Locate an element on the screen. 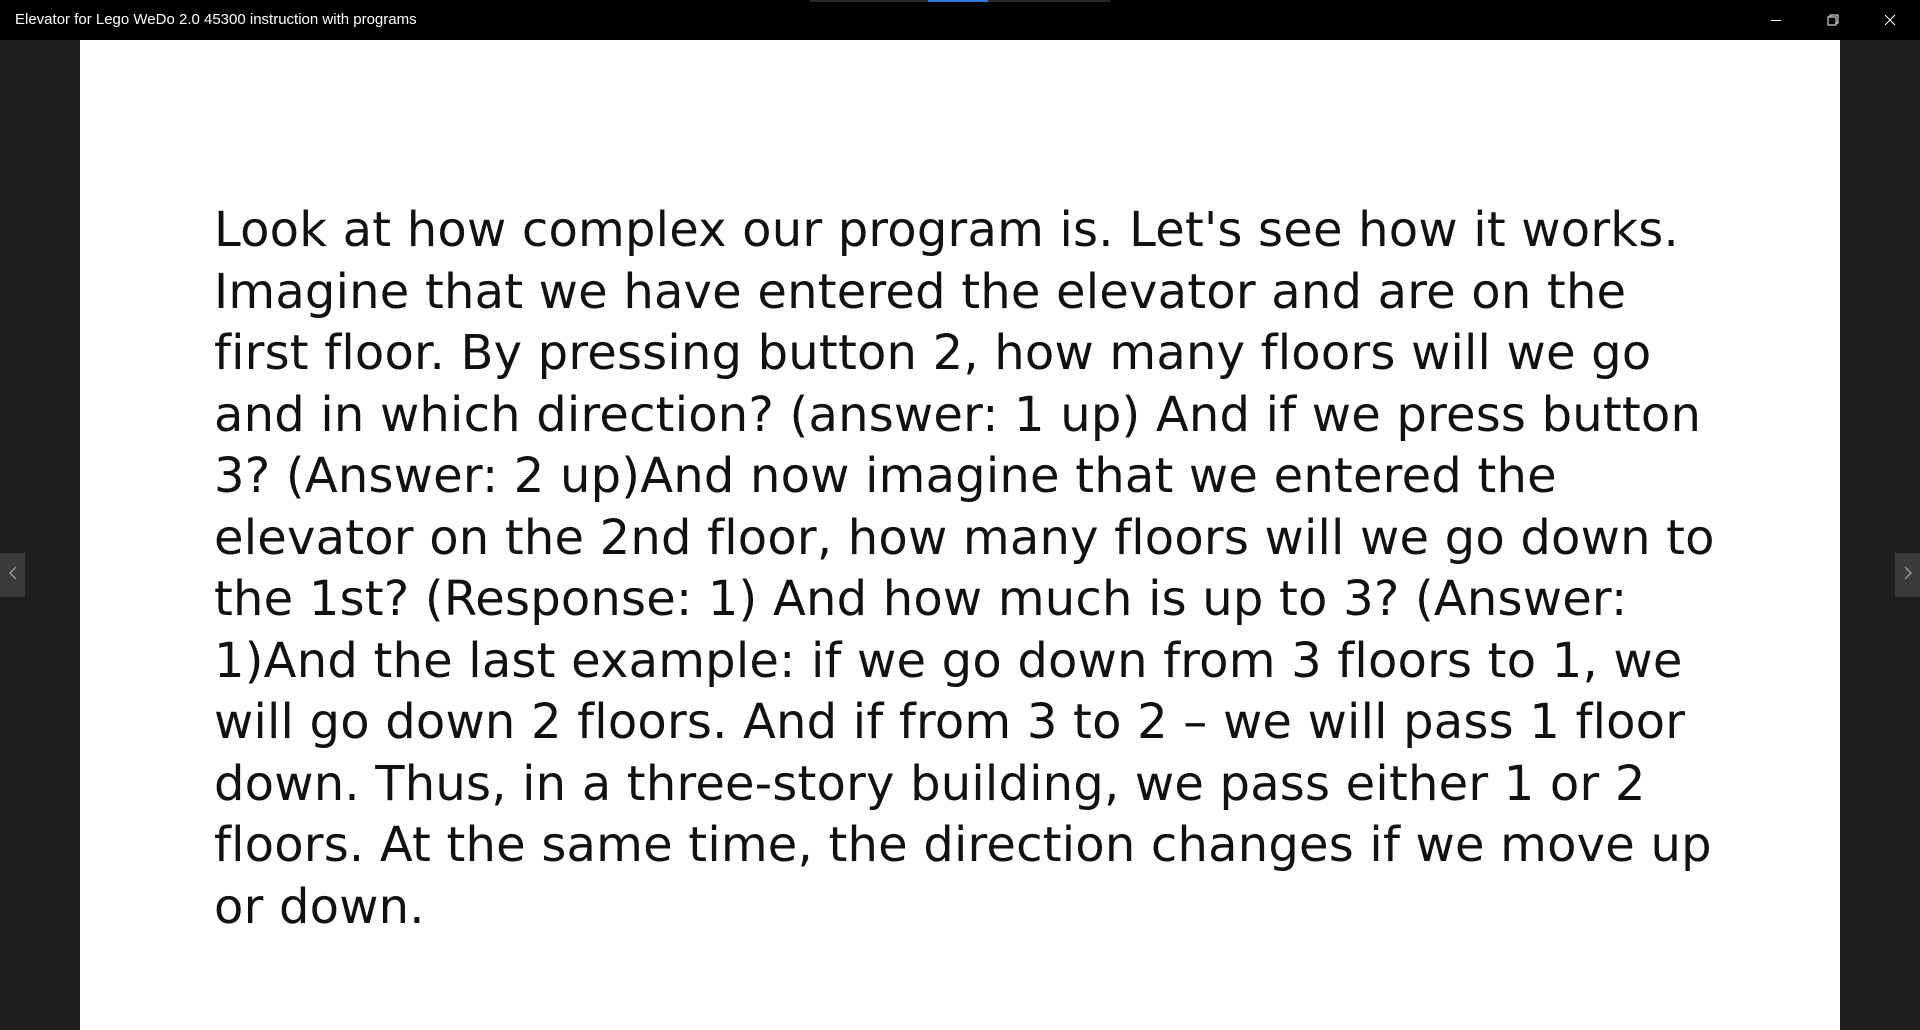 The width and height of the screenshot is (1920, 1030). chevron-left-icon is located at coordinates (13, 575).